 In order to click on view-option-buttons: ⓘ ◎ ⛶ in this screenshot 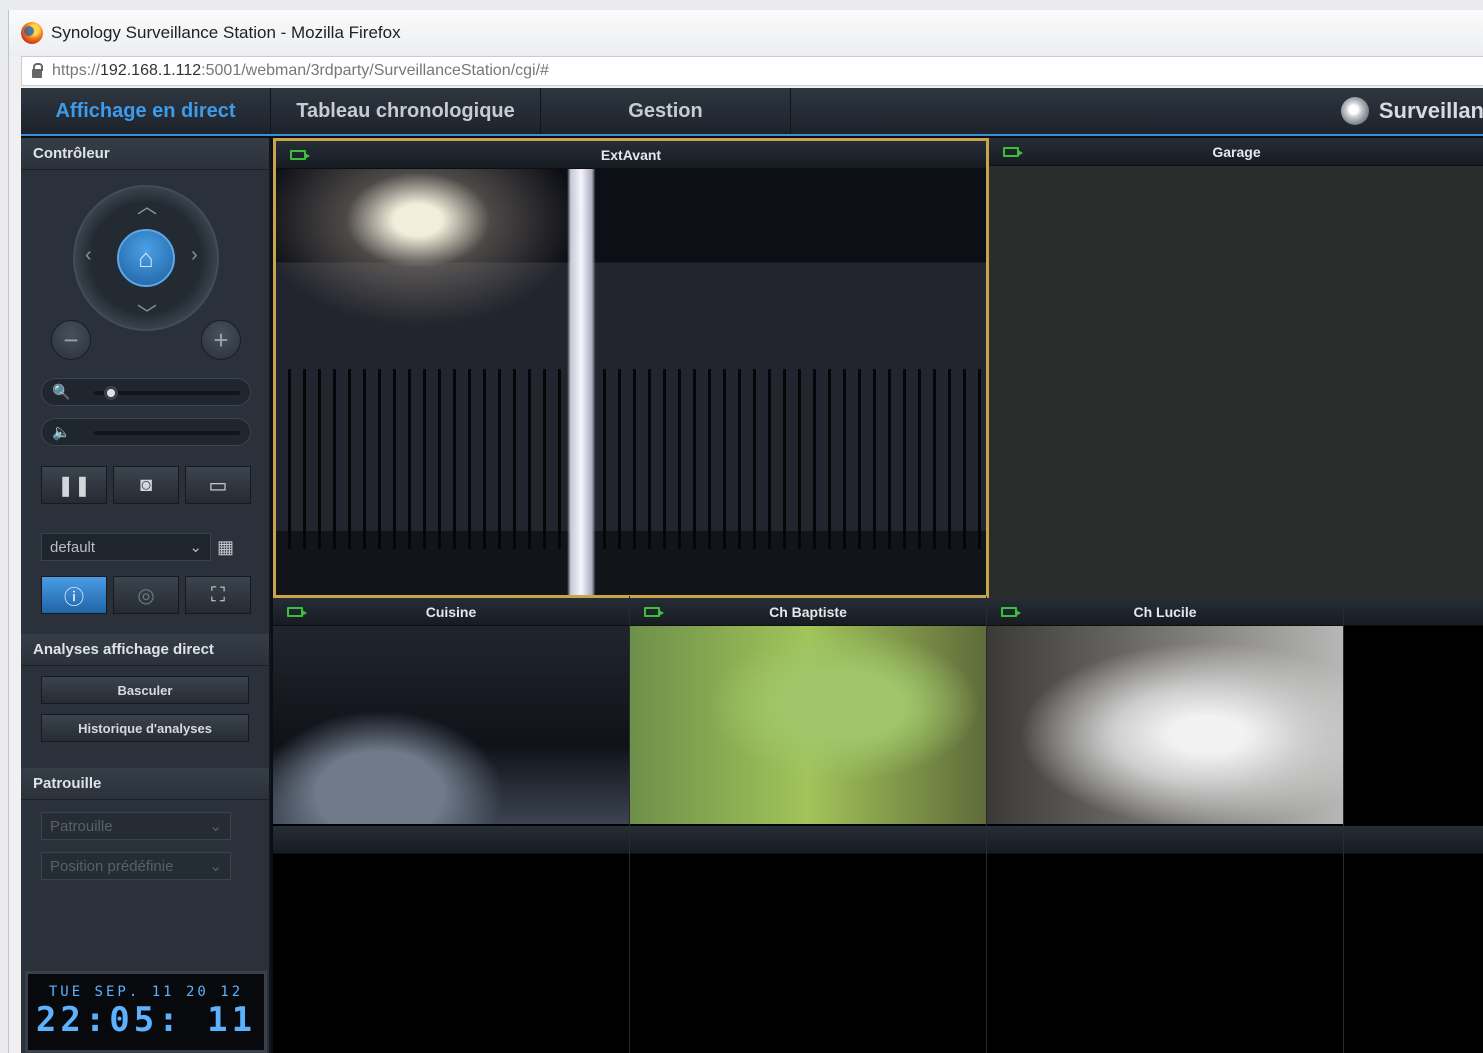, I will do `click(146, 595)`.